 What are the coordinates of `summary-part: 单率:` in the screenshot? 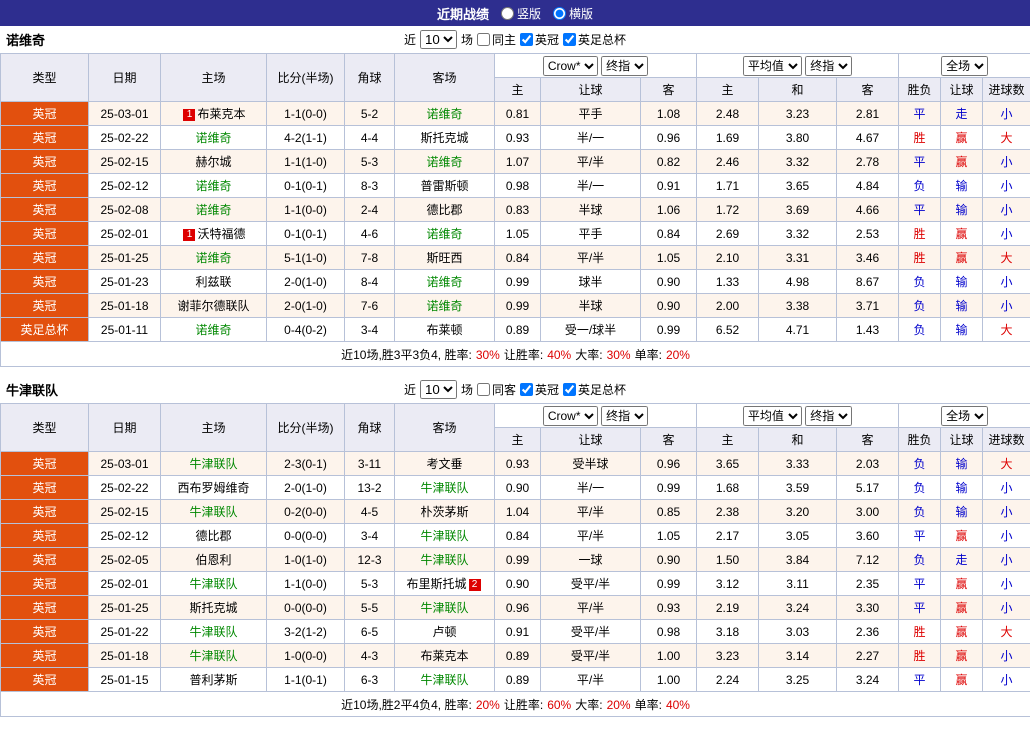 It's located at (648, 354).